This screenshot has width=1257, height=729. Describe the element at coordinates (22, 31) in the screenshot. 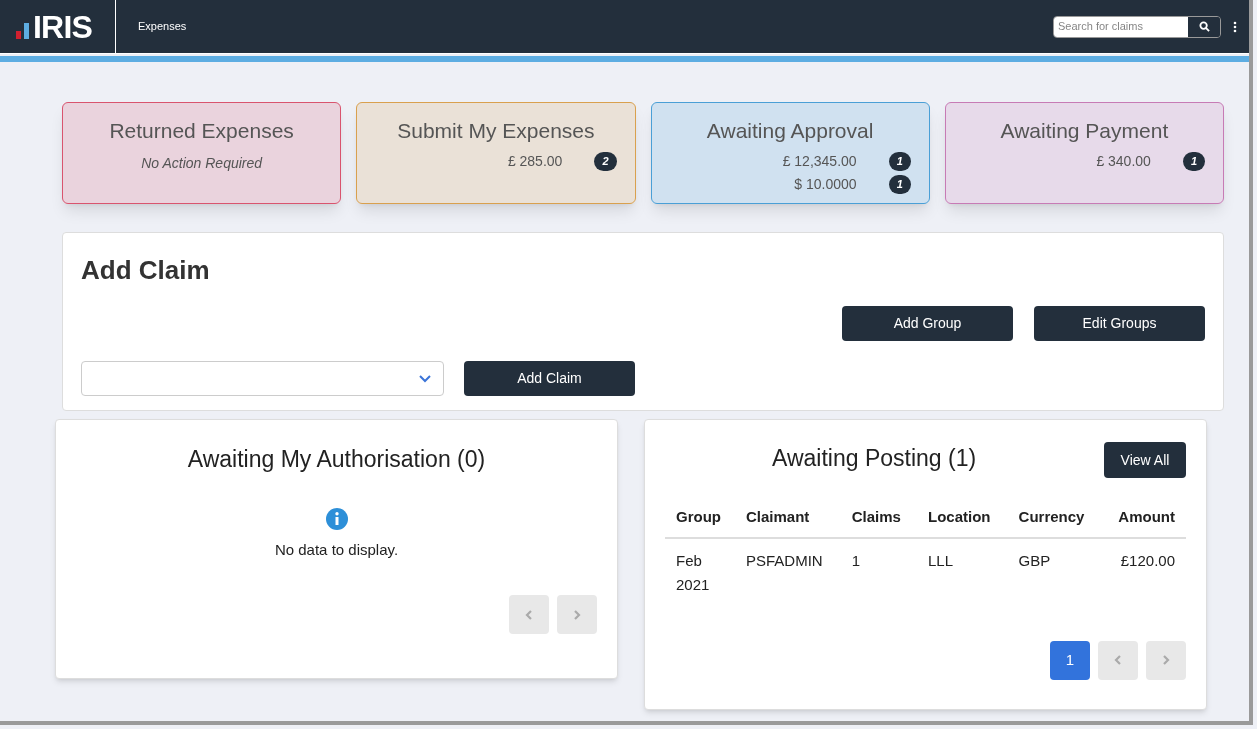

I see `logo-bars-icon` at that location.